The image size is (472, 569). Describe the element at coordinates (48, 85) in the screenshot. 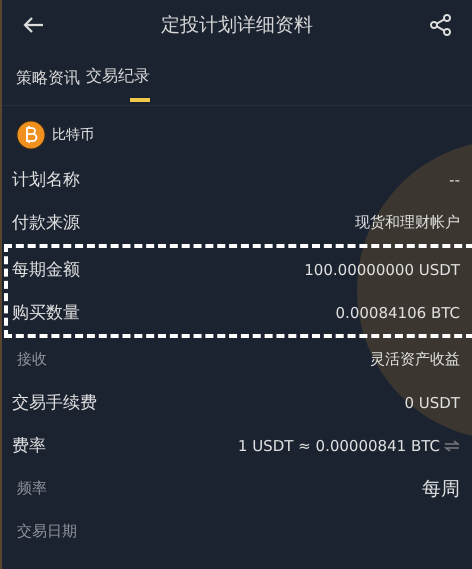

I see `tab: 策略资讯` at that location.